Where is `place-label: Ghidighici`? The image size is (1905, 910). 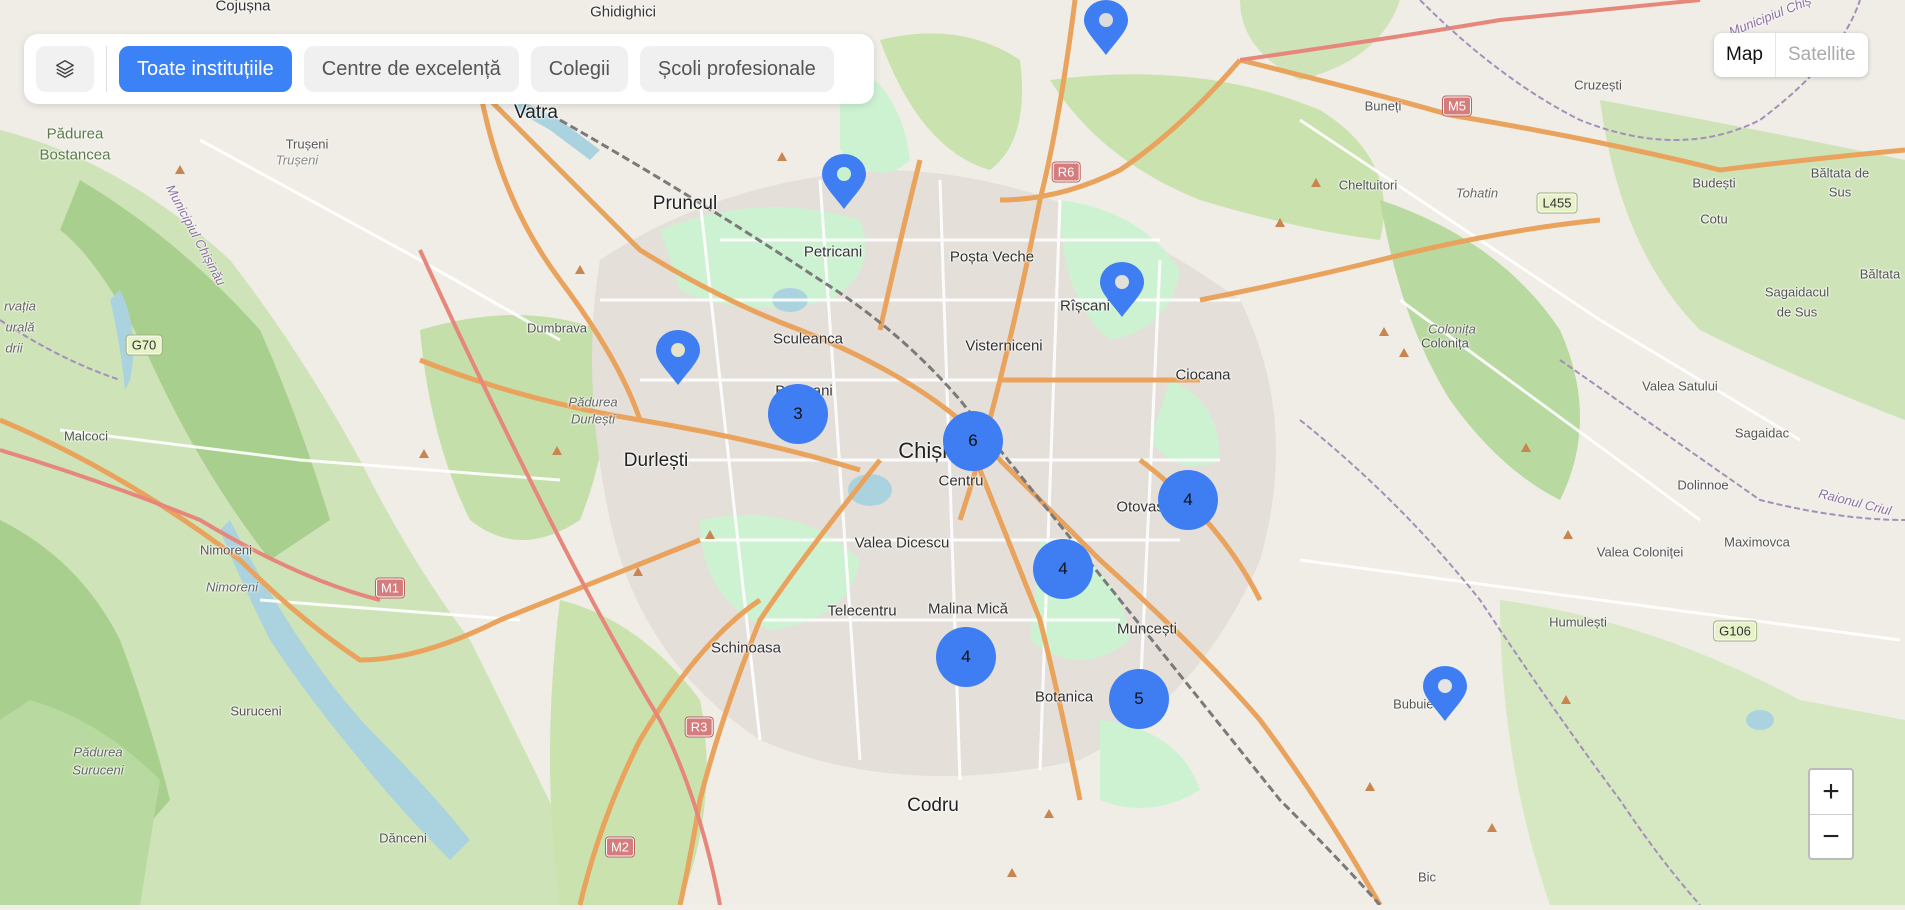
place-label: Ghidighici is located at coordinates (623, 12).